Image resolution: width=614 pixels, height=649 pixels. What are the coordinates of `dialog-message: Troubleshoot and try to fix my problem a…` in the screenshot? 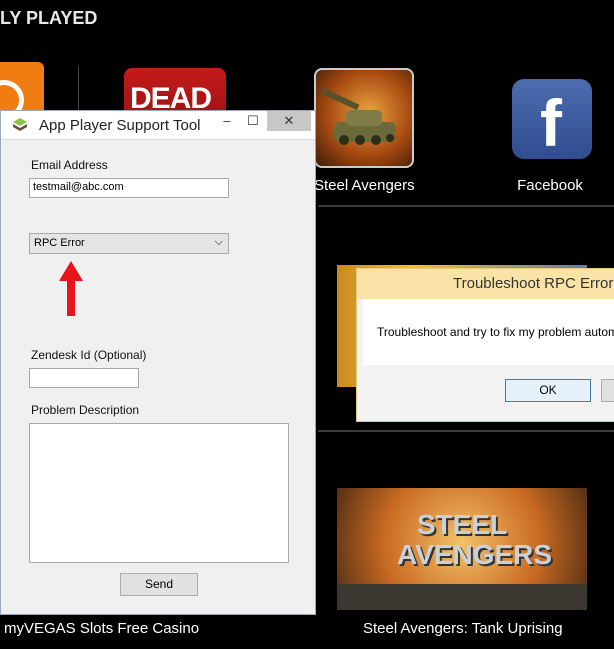 It's located at (495, 332).